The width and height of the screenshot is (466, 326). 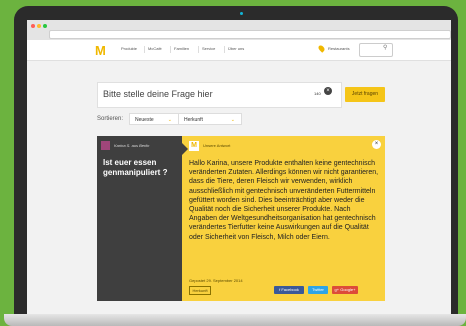 I want to click on sort-newest-select: Neueste ⌄, so click(x=154, y=119).